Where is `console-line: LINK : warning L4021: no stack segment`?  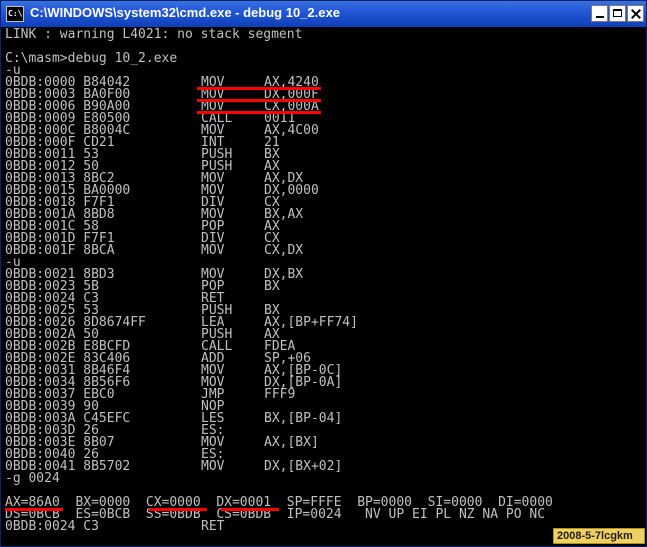
console-line: LINK : warning L4021: no stack segment is located at coordinates (279, 34).